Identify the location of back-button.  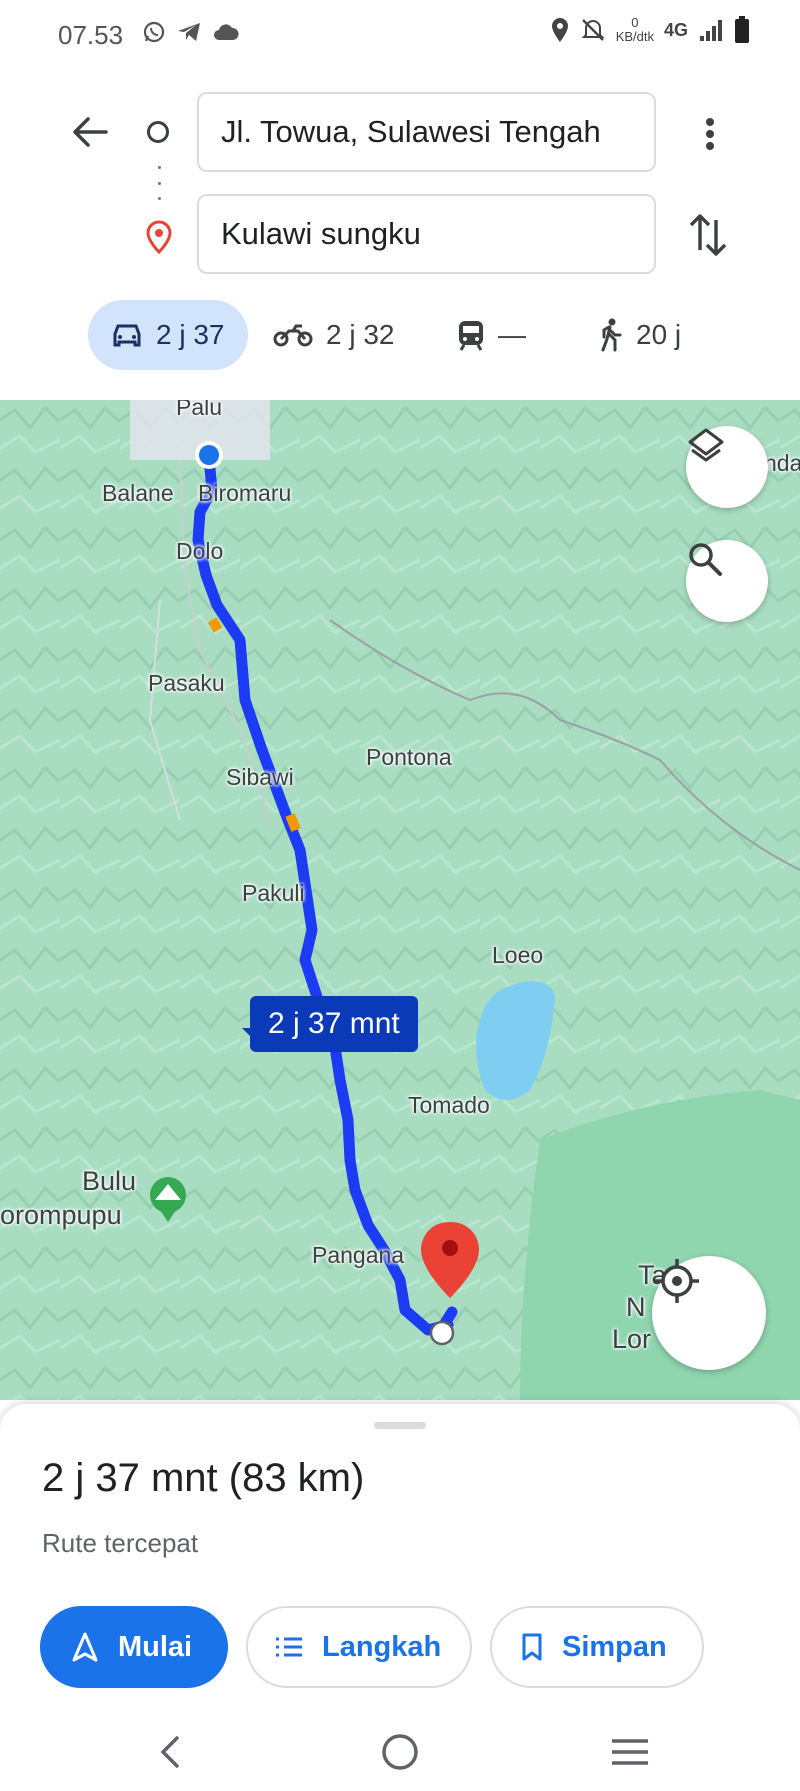
(90, 132).